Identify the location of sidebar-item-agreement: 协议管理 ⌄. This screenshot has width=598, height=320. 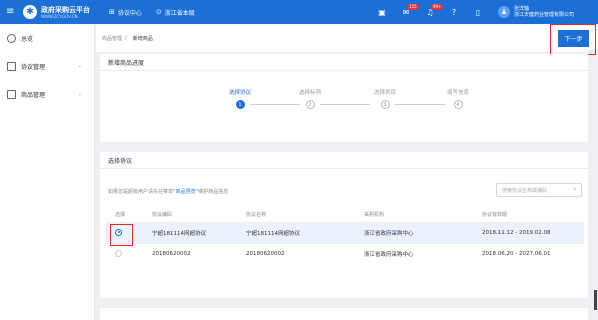
(47, 66).